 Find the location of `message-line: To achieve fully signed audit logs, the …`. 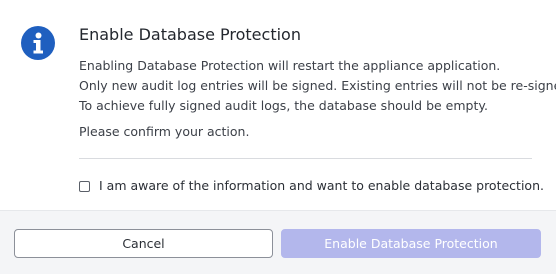

message-line: To achieve fully signed audit logs, the … is located at coordinates (283, 105).